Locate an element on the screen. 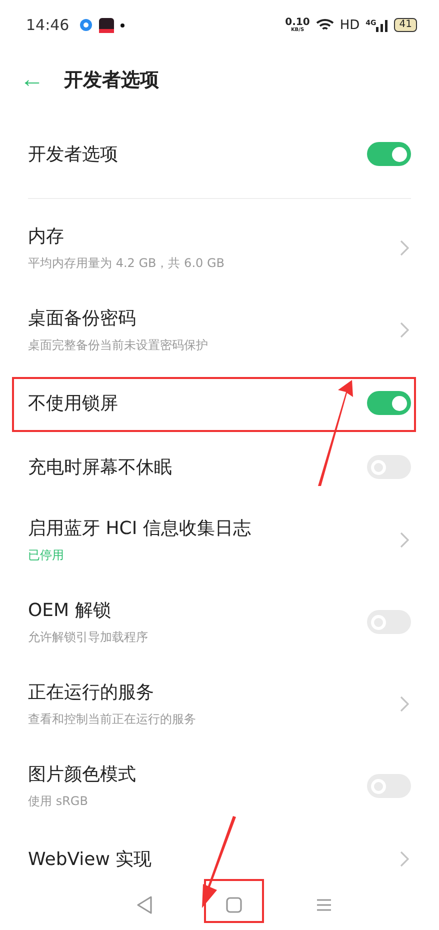 The height and width of the screenshot is (930, 439). signal-icon is located at coordinates (382, 25).